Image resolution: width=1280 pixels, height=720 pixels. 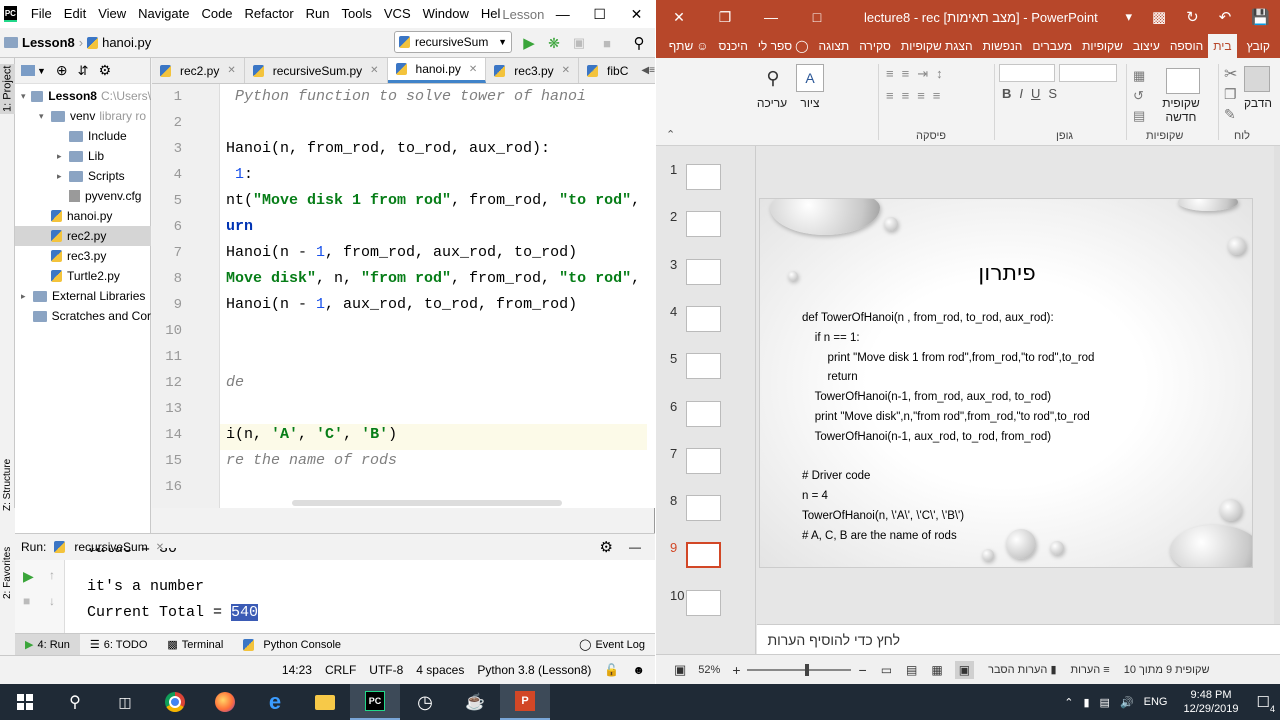 What do you see at coordinates (599, 14) in the screenshot?
I see `maximize-icon: ☐` at bounding box center [599, 14].